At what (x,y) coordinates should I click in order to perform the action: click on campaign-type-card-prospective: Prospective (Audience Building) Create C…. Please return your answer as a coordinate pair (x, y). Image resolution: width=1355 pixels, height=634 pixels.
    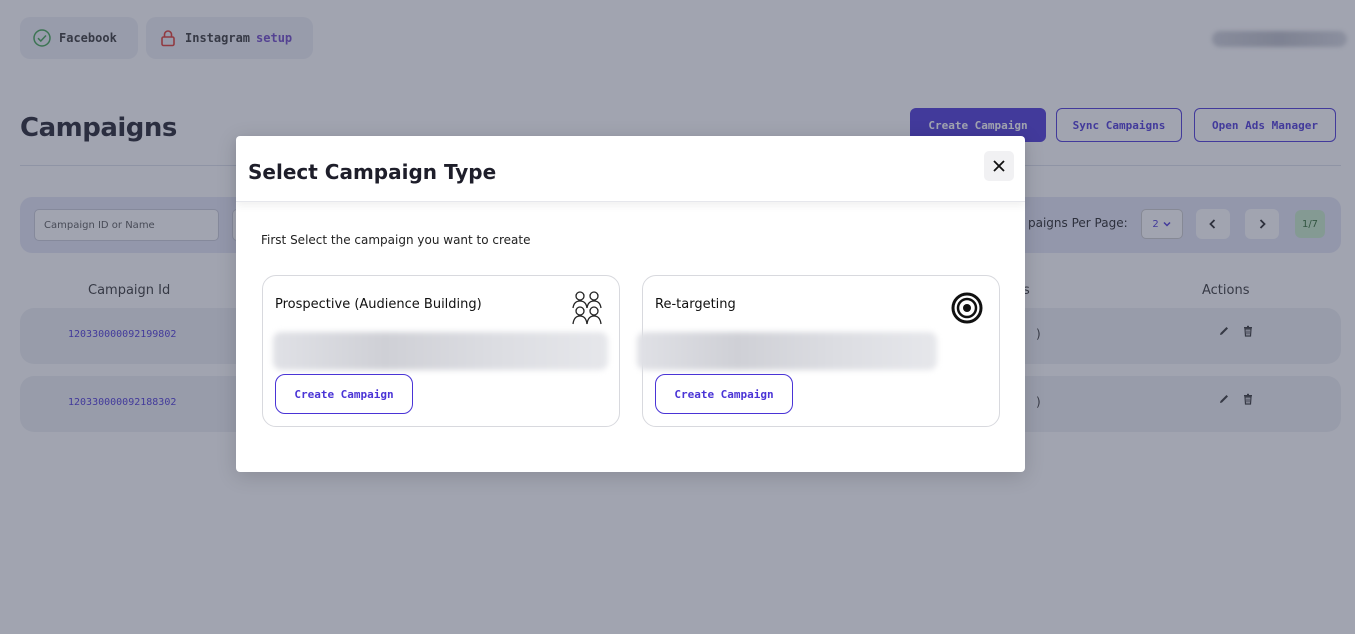
    Looking at the image, I should click on (441, 351).